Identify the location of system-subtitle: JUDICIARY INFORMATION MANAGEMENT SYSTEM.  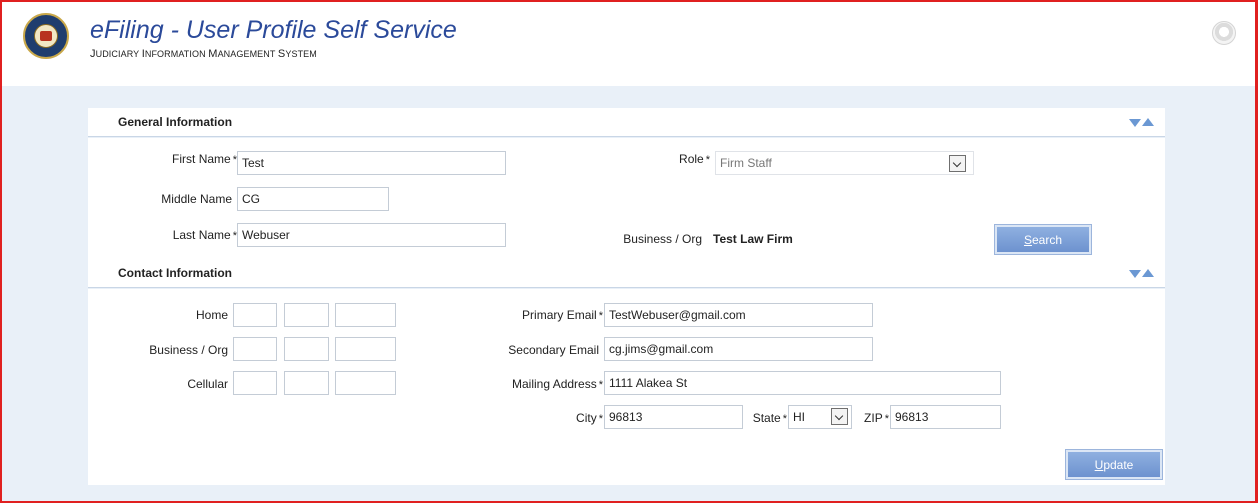
(203, 54).